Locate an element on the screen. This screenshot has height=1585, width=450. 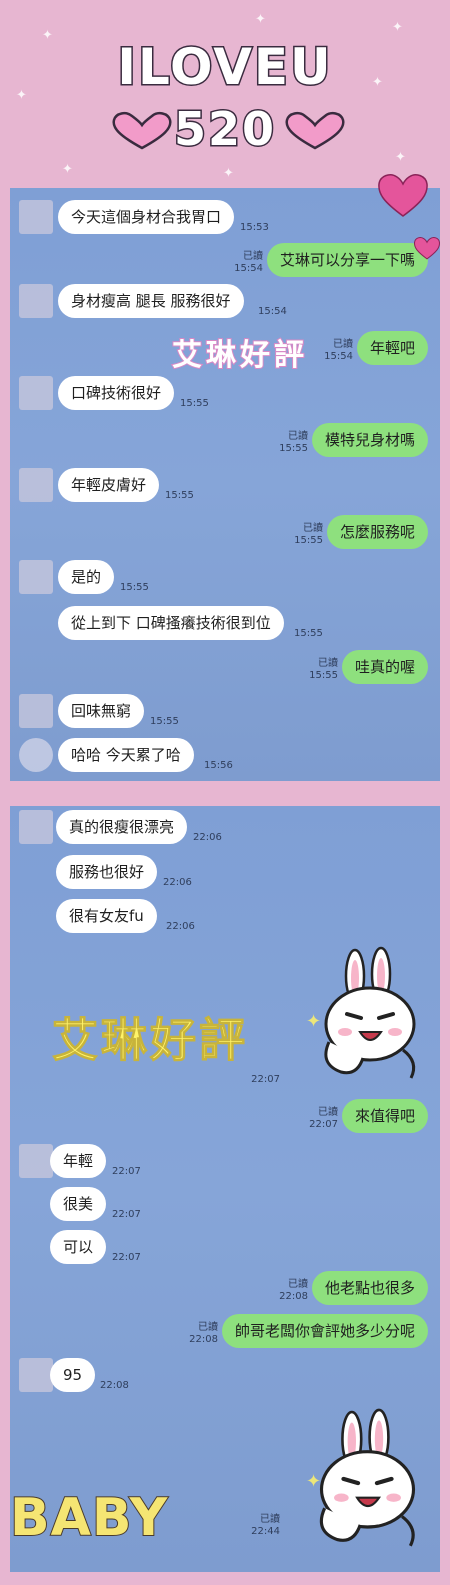
incoming-message-bubble: 回味無窮 is located at coordinates (101, 711).